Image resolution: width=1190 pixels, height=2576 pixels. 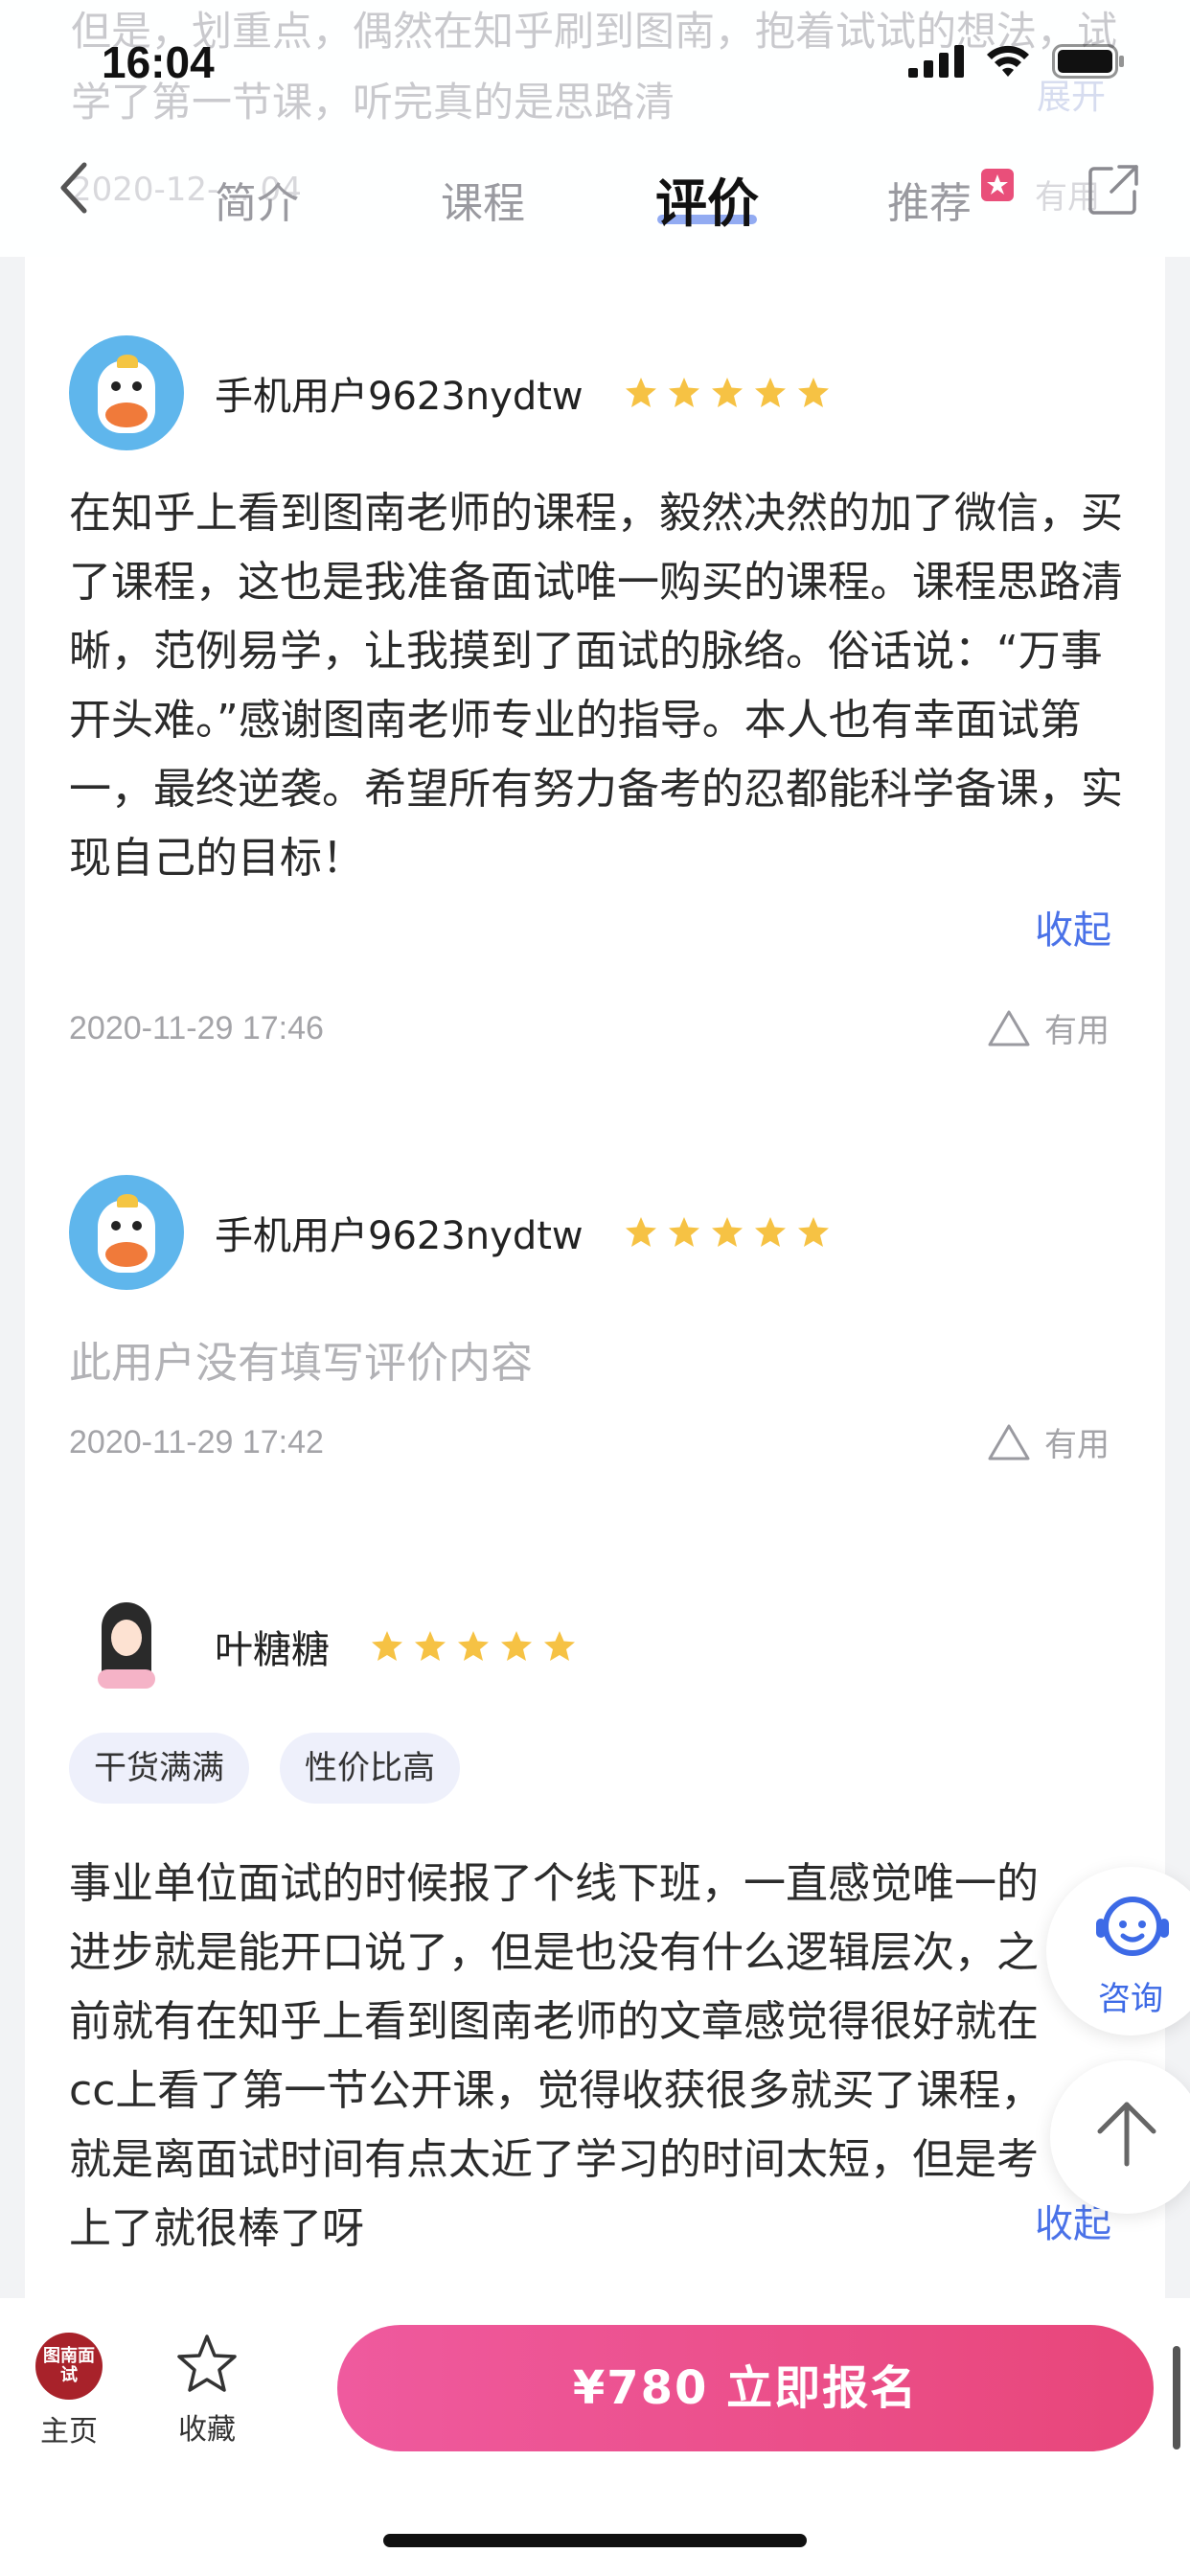 What do you see at coordinates (370, 1768) in the screenshot?
I see `review-tag: 性价比高` at bounding box center [370, 1768].